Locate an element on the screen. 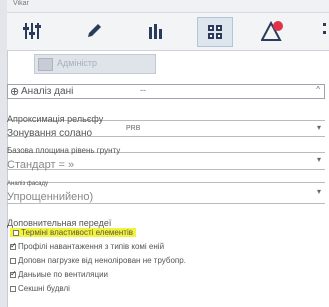  grid-icon is located at coordinates (215, 32).